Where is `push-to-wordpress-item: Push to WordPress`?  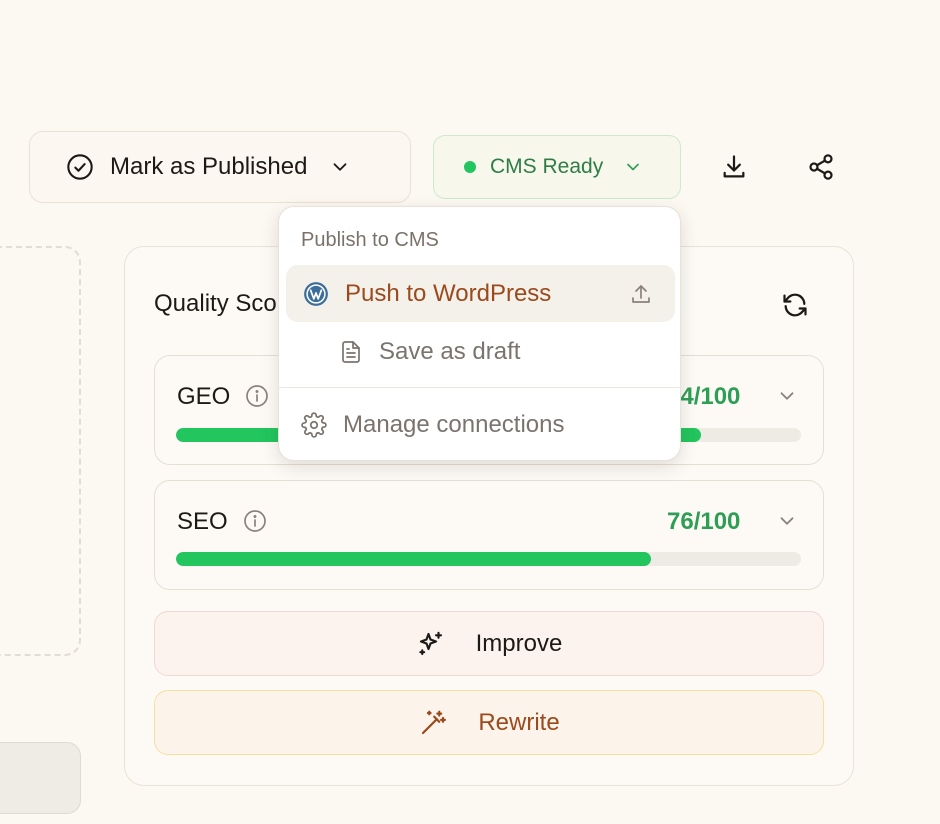
push-to-wordpress-item: Push to WordPress is located at coordinates (480, 293).